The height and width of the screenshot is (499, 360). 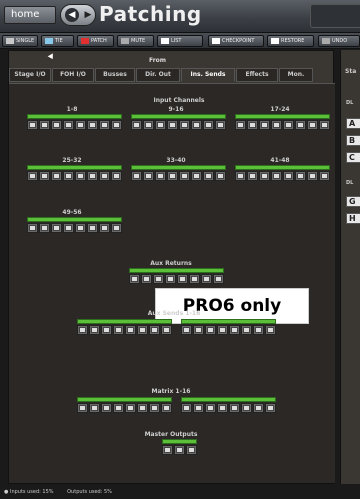 I want to click on master-outputs-group, so click(x=179, y=447).